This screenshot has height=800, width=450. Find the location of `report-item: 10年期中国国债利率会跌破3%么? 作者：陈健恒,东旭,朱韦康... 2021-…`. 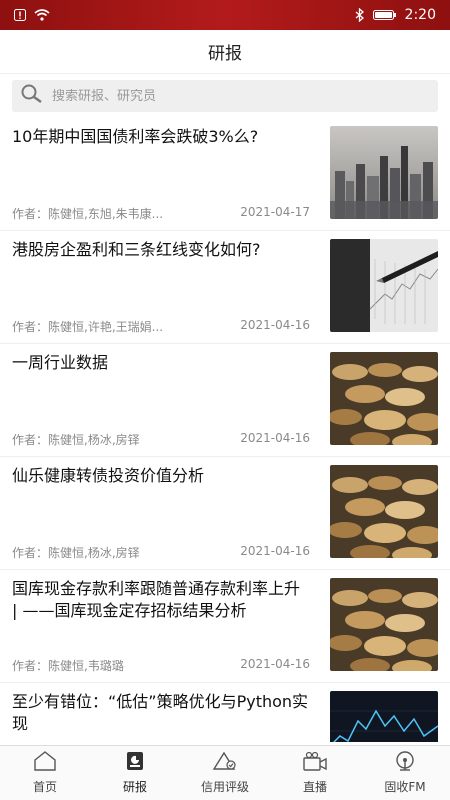

report-item: 10年期中国国债利率会跌破3%么? 作者：陈健恒,东旭,朱韦康... 2021-… is located at coordinates (225, 174).